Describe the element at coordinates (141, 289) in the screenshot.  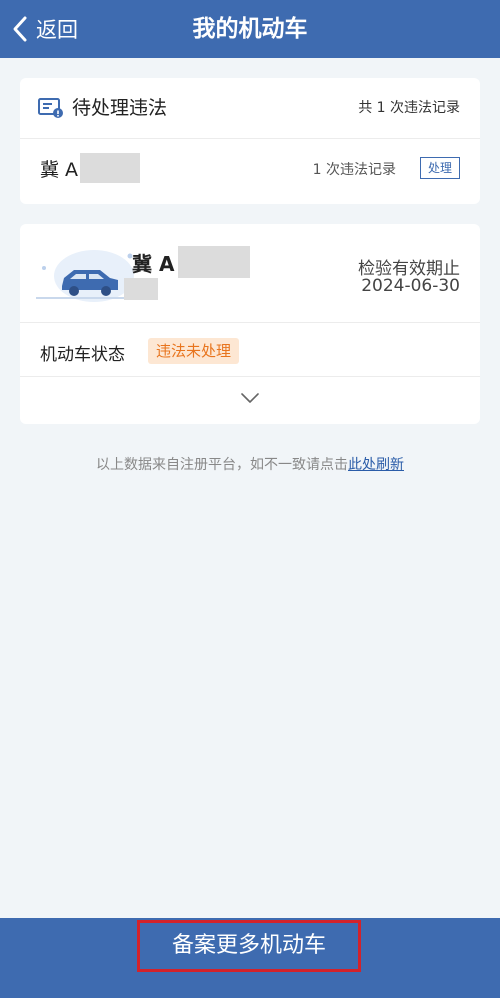
I see `vehicle-type-mask` at that location.